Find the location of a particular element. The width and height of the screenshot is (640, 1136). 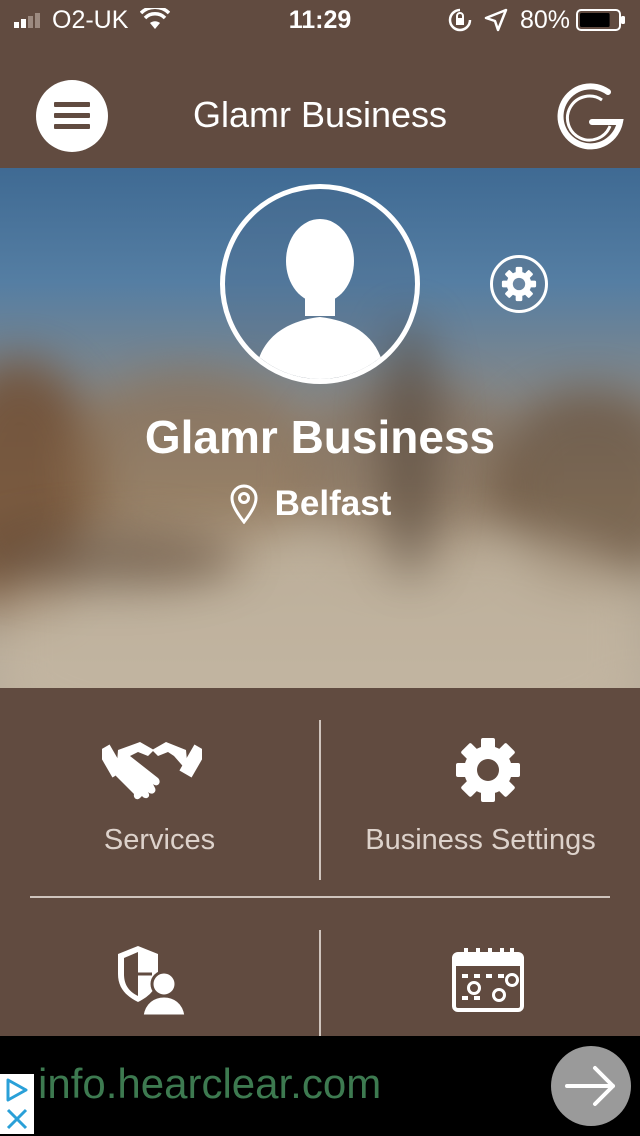

profile-name: Glamr Business is located at coordinates (320, 437).